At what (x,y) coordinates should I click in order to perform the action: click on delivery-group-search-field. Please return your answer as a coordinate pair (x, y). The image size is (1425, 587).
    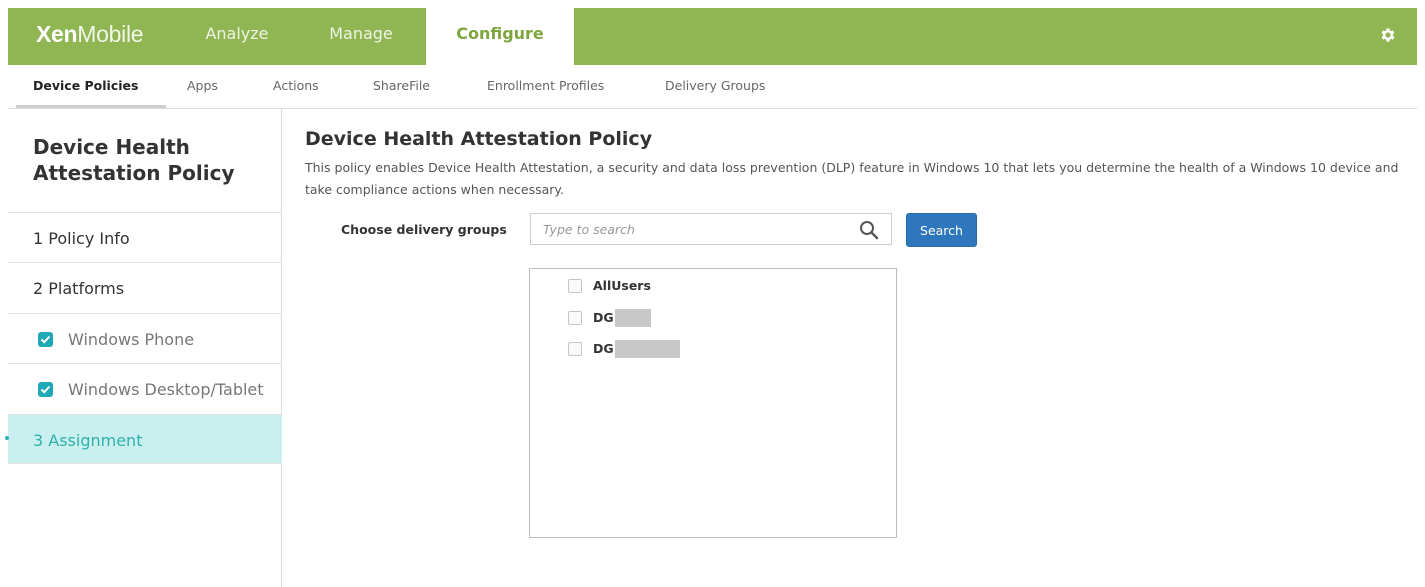
    Looking at the image, I should click on (711, 229).